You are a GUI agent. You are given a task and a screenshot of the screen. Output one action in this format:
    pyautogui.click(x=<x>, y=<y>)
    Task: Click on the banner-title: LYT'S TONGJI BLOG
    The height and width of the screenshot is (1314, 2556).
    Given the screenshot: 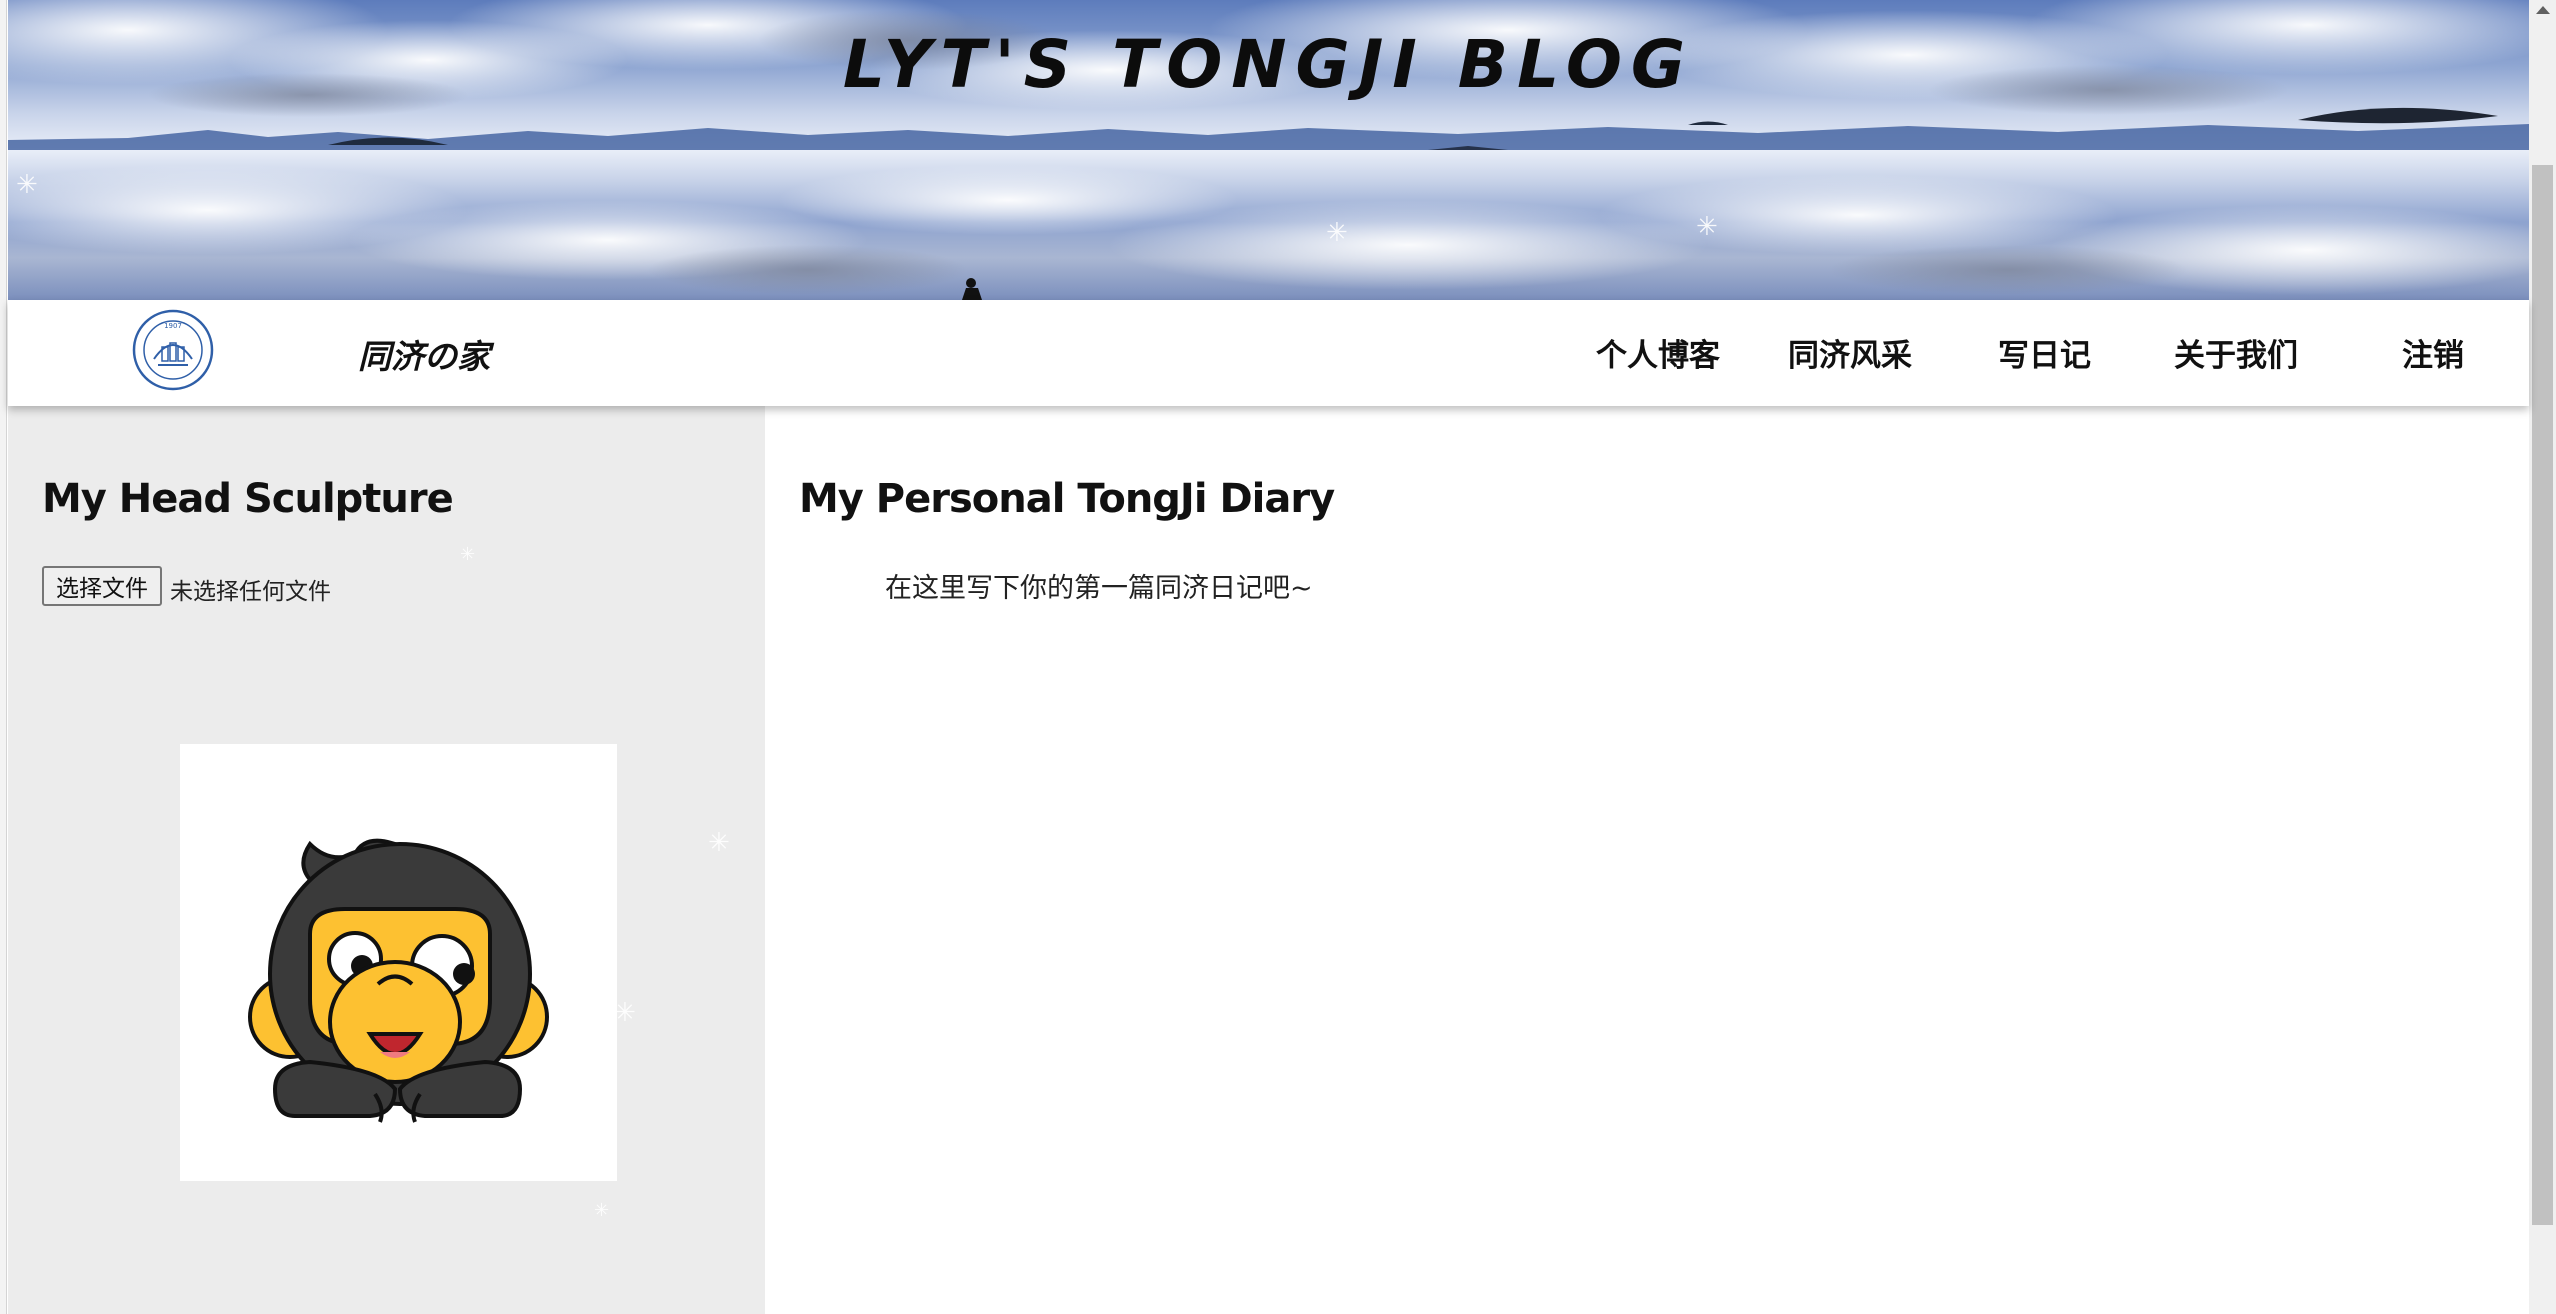 What is the action you would take?
    pyautogui.click(x=1268, y=64)
    